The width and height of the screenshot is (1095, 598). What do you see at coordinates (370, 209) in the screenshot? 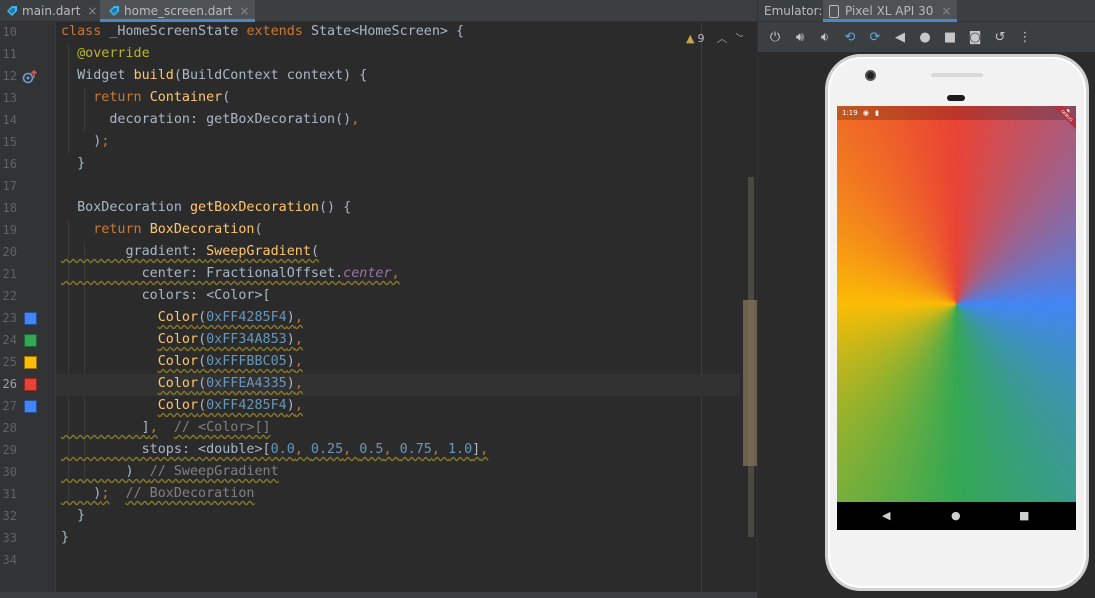
I see `code-line: 18 BoxDecoration getBoxDecoration() {` at bounding box center [370, 209].